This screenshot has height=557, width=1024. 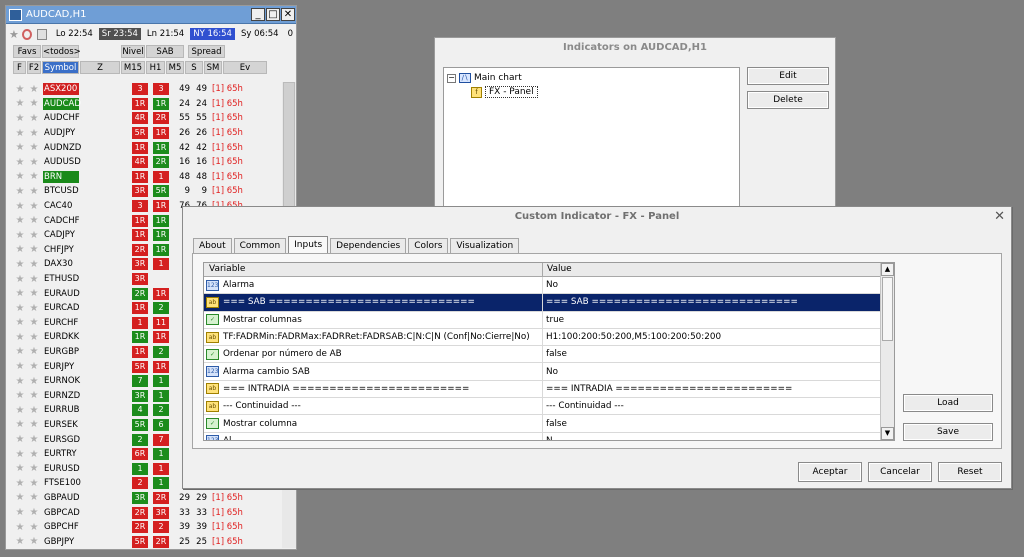 I want to click on symbol-name: EURUSD, so click(x=61, y=469).